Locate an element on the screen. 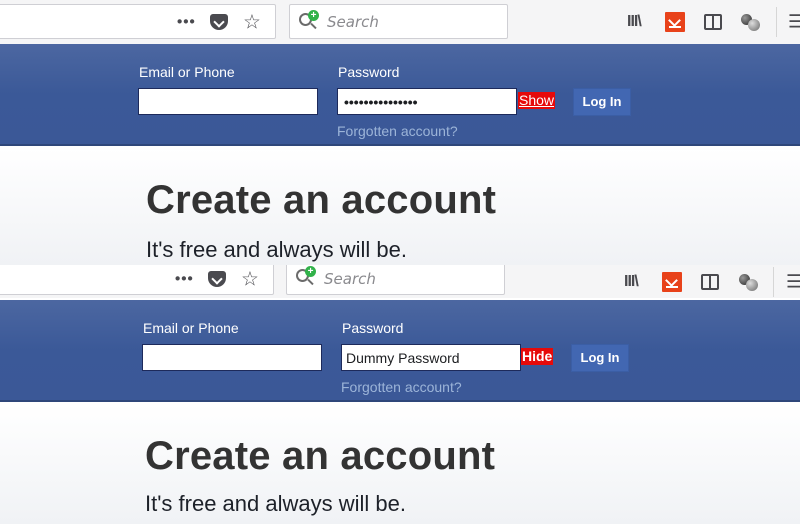 The width and height of the screenshot is (800, 524). password-field: Dummy Password is located at coordinates (431, 357).